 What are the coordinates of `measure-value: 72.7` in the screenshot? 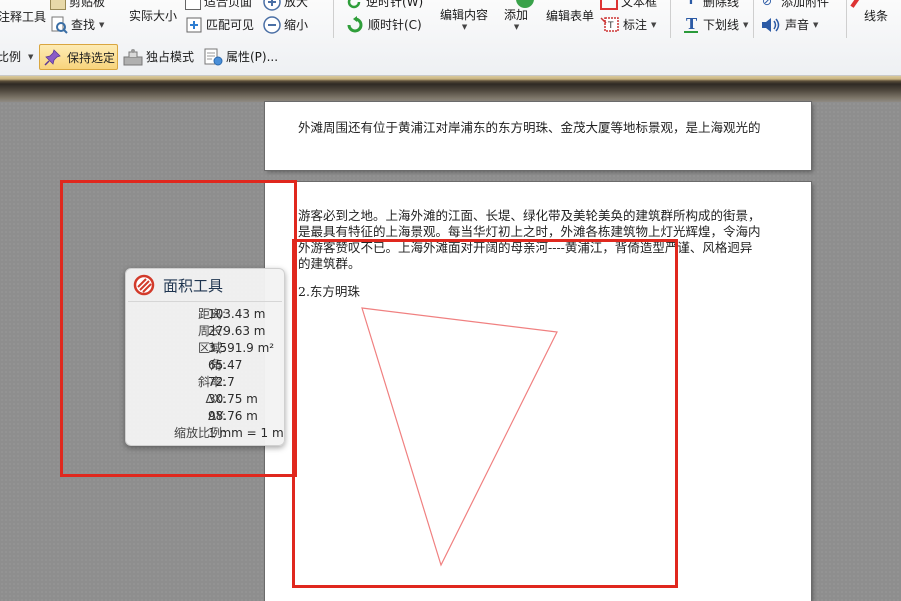 It's located at (221, 382).